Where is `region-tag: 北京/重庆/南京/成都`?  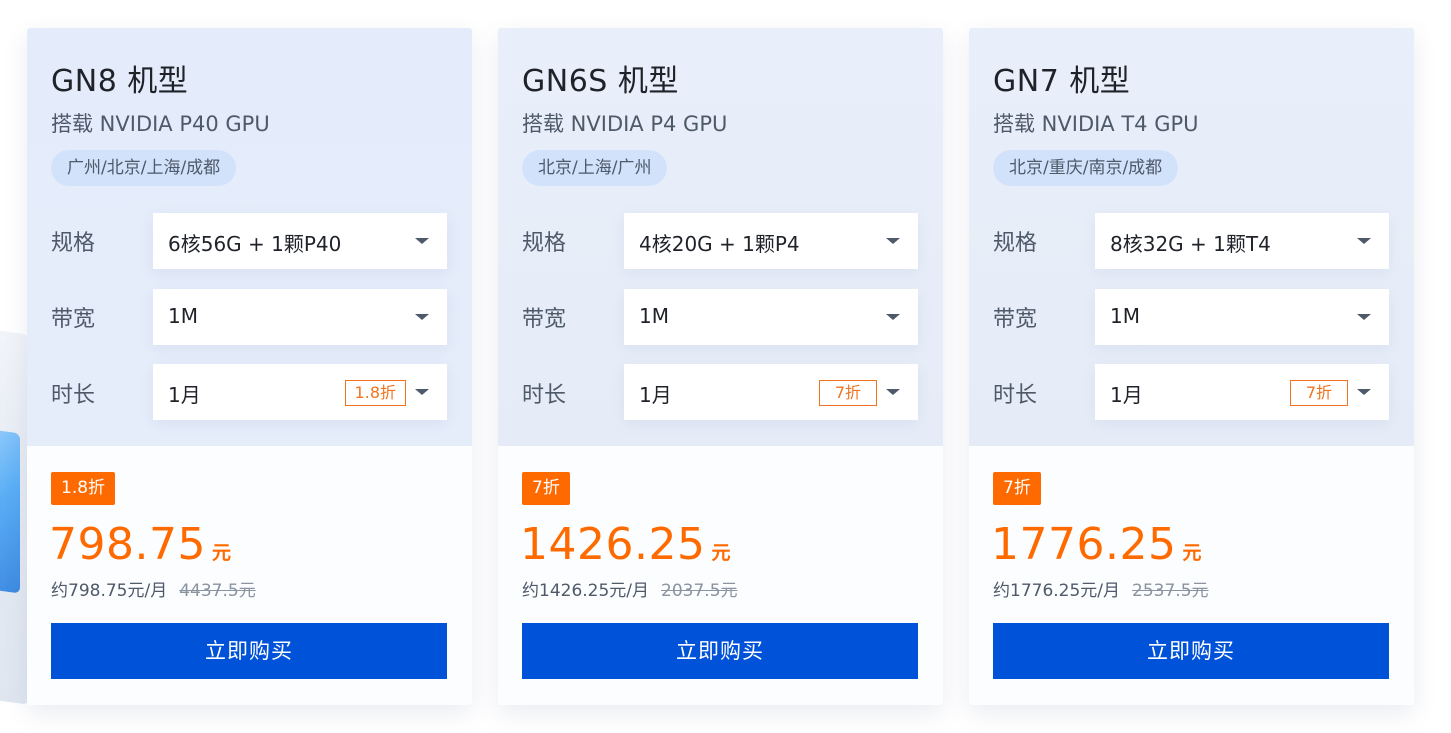
region-tag: 北京/重庆/南京/成都 is located at coordinates (1086, 168).